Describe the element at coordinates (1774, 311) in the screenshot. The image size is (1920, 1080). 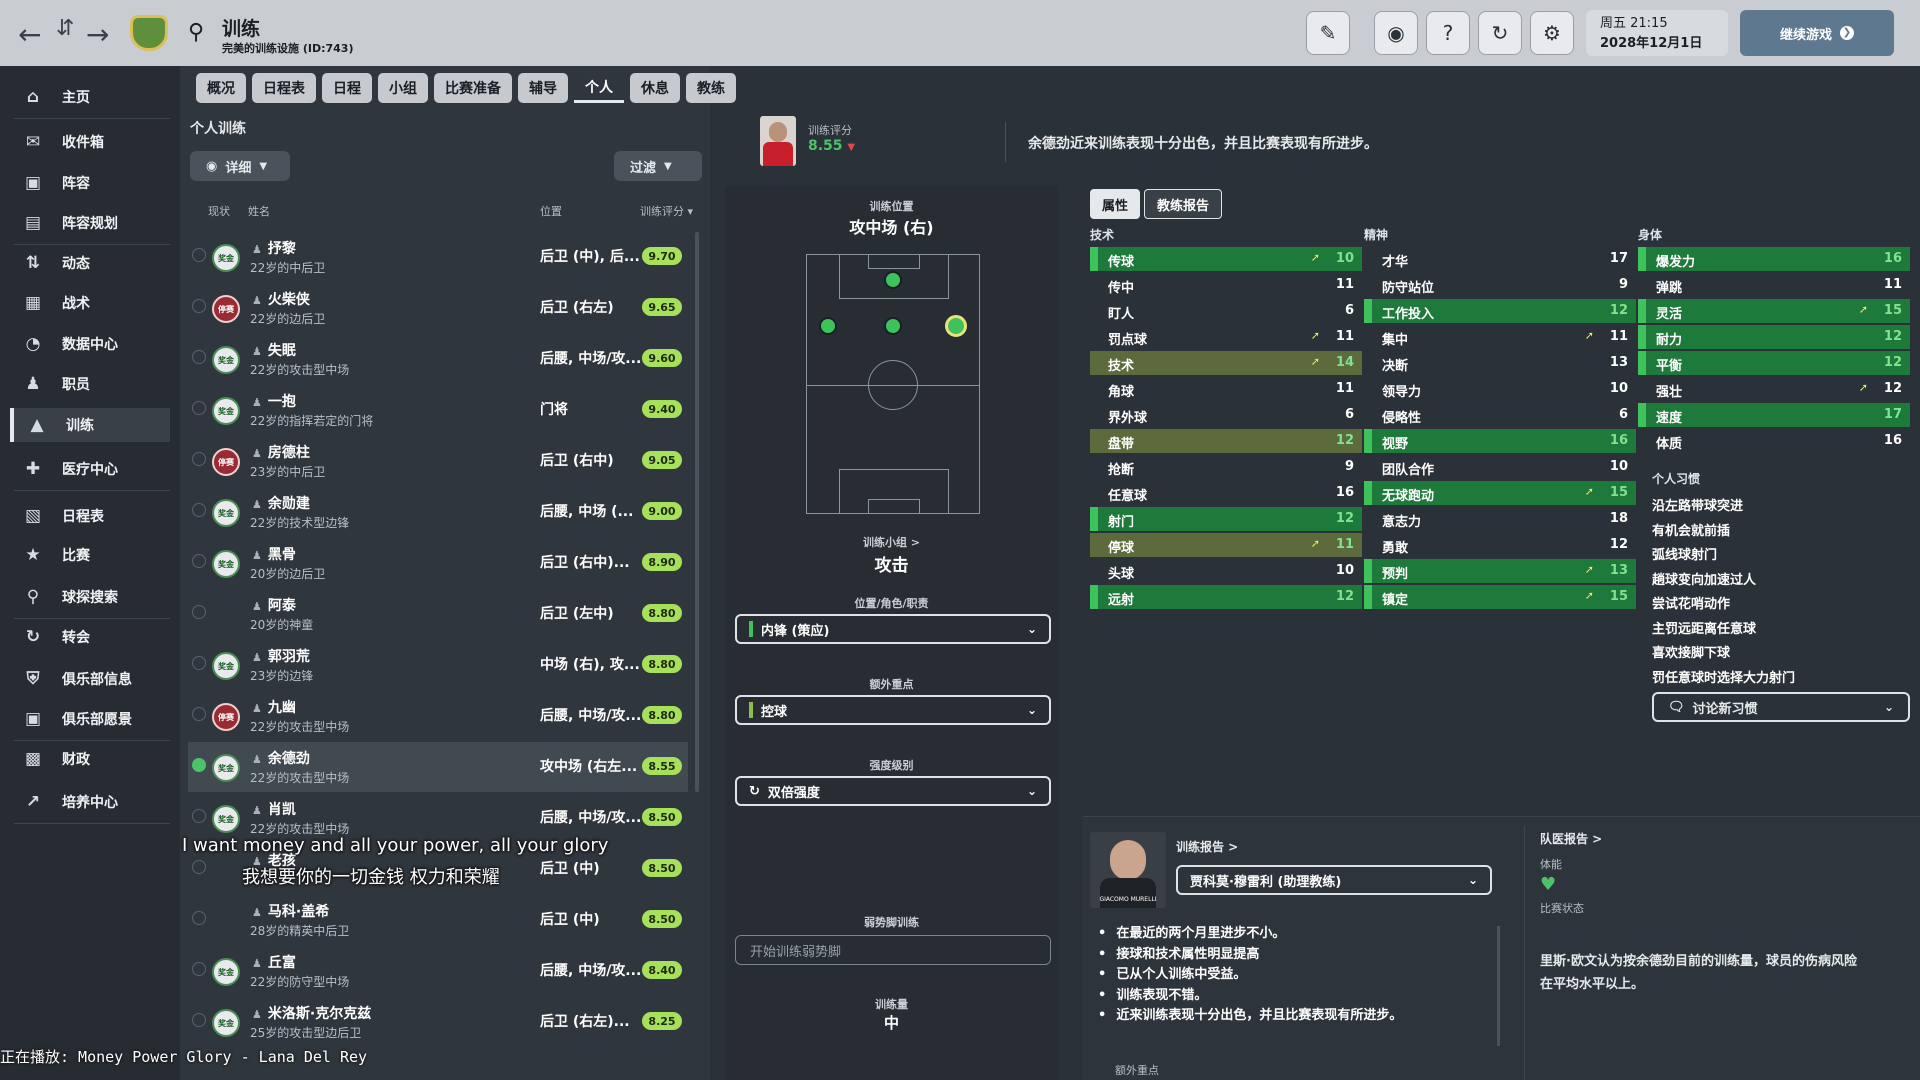
I see `attribute-physical: 灵活 ➚ 15` at that location.